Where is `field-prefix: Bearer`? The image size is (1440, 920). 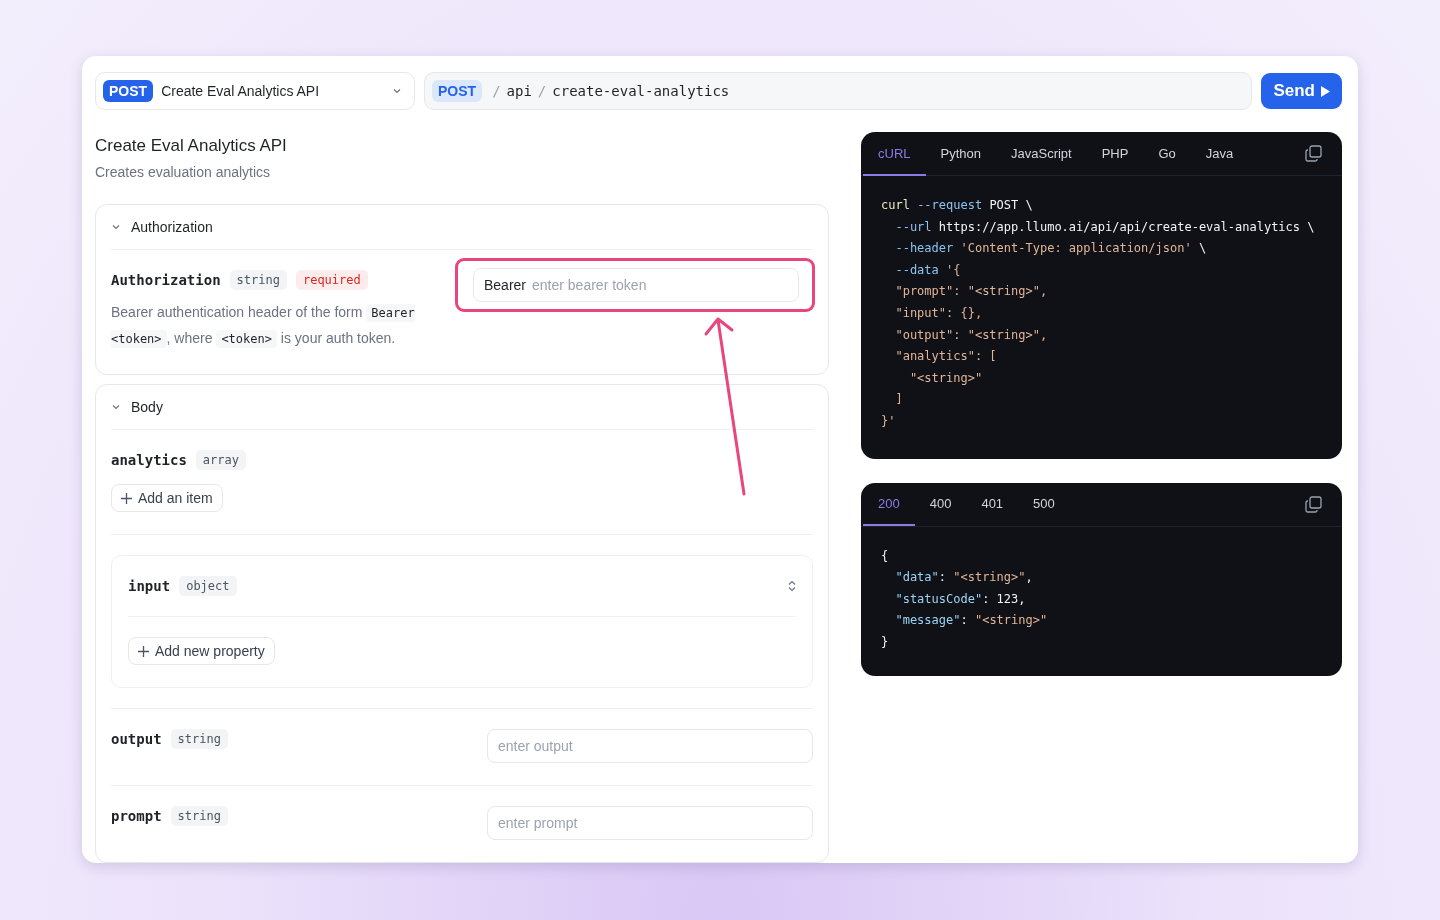 field-prefix: Bearer is located at coordinates (505, 285).